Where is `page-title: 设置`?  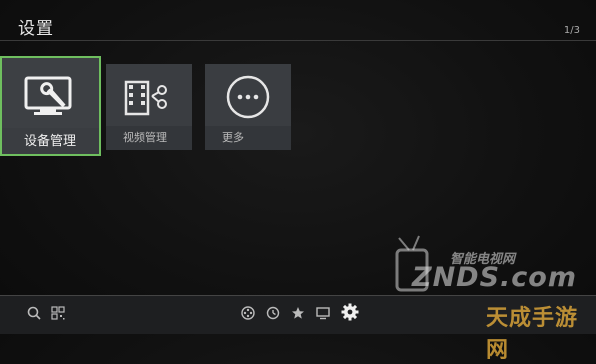
page-title: 设置 is located at coordinates (36, 29).